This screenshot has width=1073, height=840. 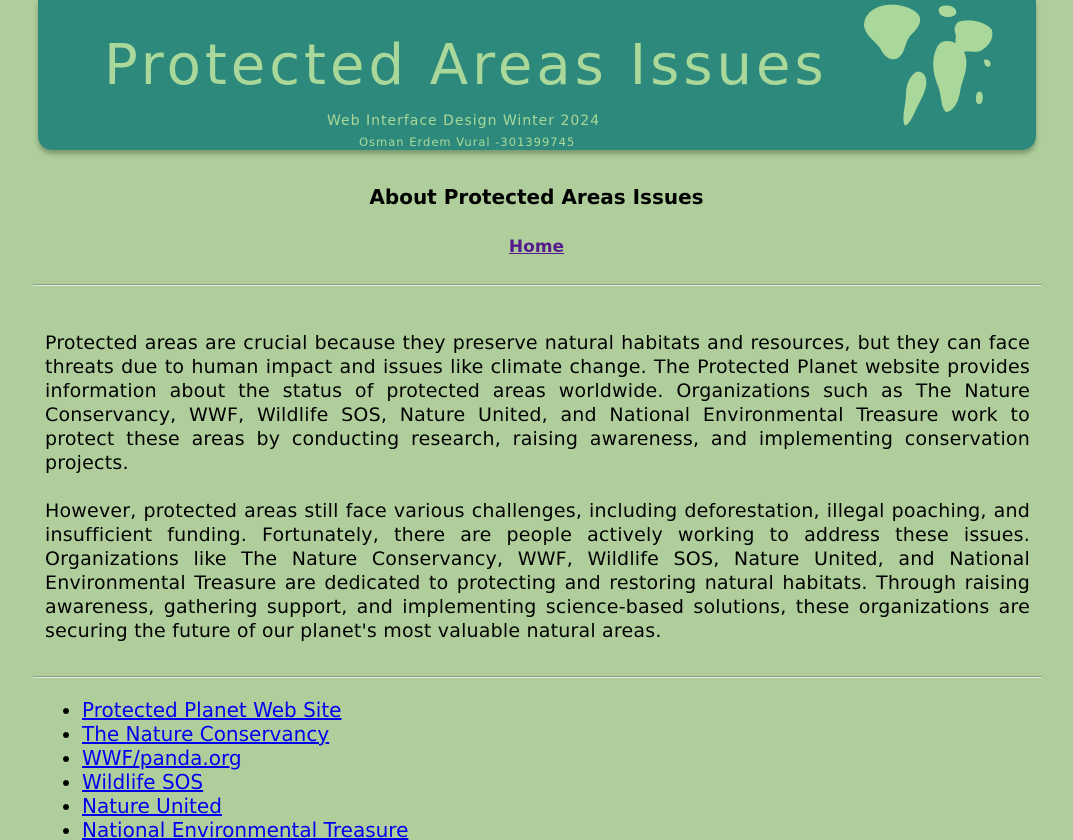 What do you see at coordinates (245, 806) in the screenshot?
I see `list-item: Nature United` at bounding box center [245, 806].